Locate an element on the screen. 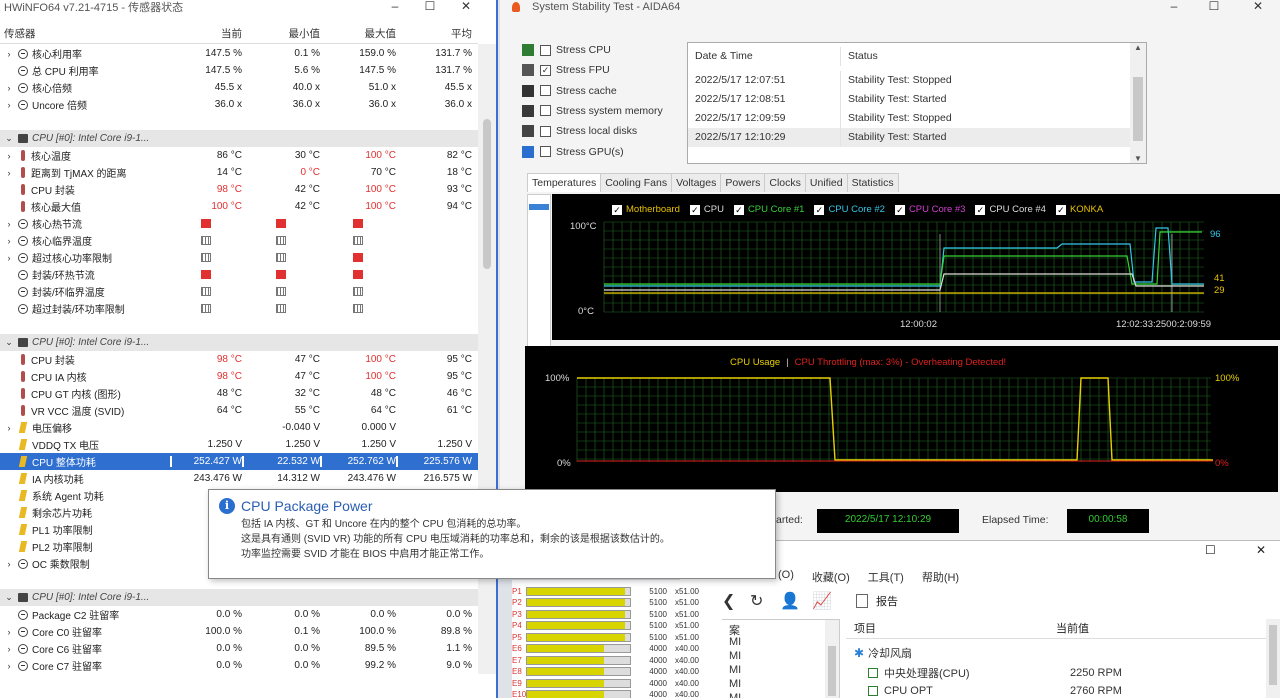 This screenshot has width=1280, height=698. w3-maximize-button: ☐ is located at coordinates (1210, 550).